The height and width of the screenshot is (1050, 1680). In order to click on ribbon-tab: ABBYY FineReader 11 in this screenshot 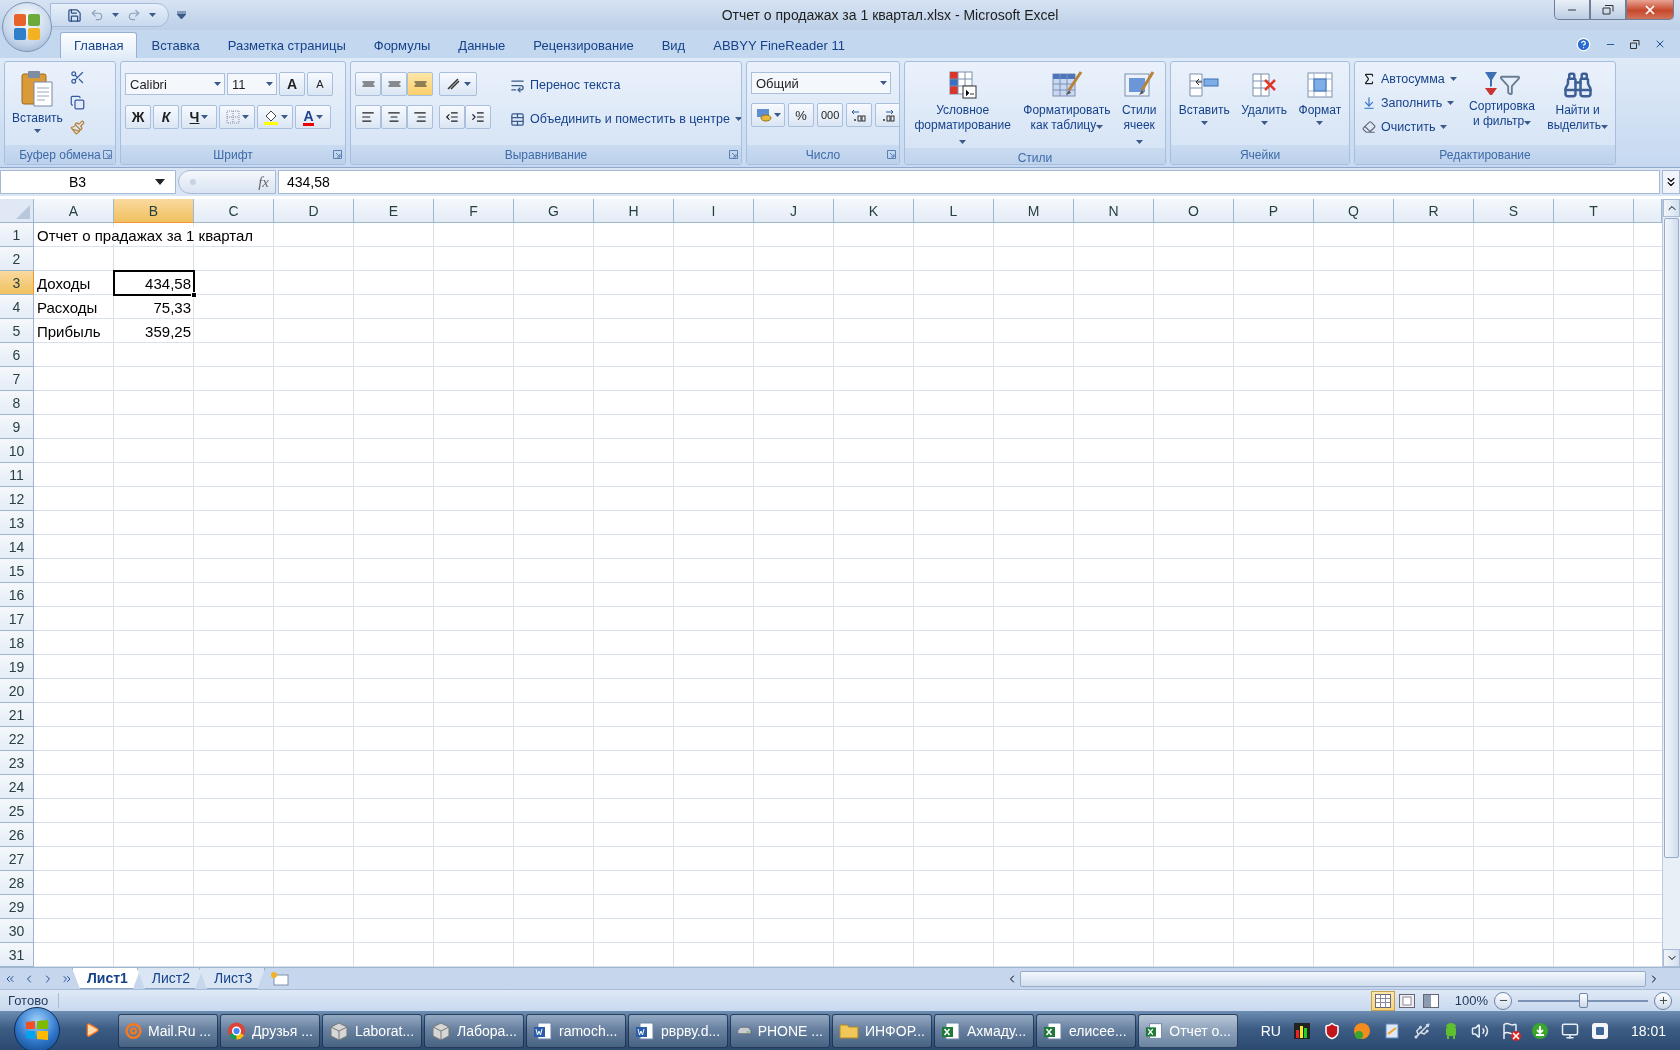, I will do `click(779, 45)`.